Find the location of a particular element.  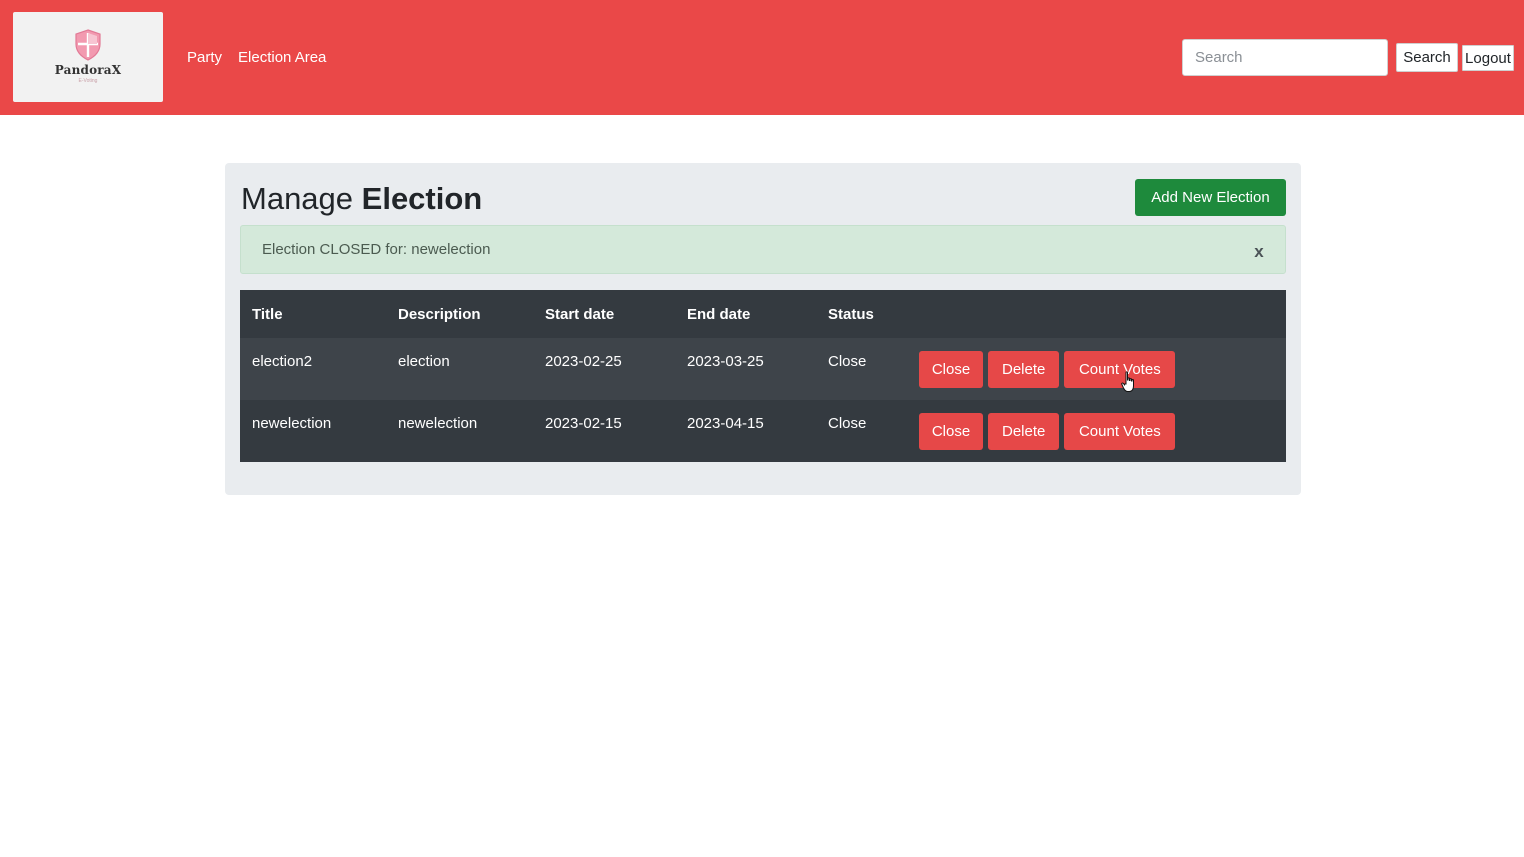

brand-name: PandoraX is located at coordinates (88, 69).